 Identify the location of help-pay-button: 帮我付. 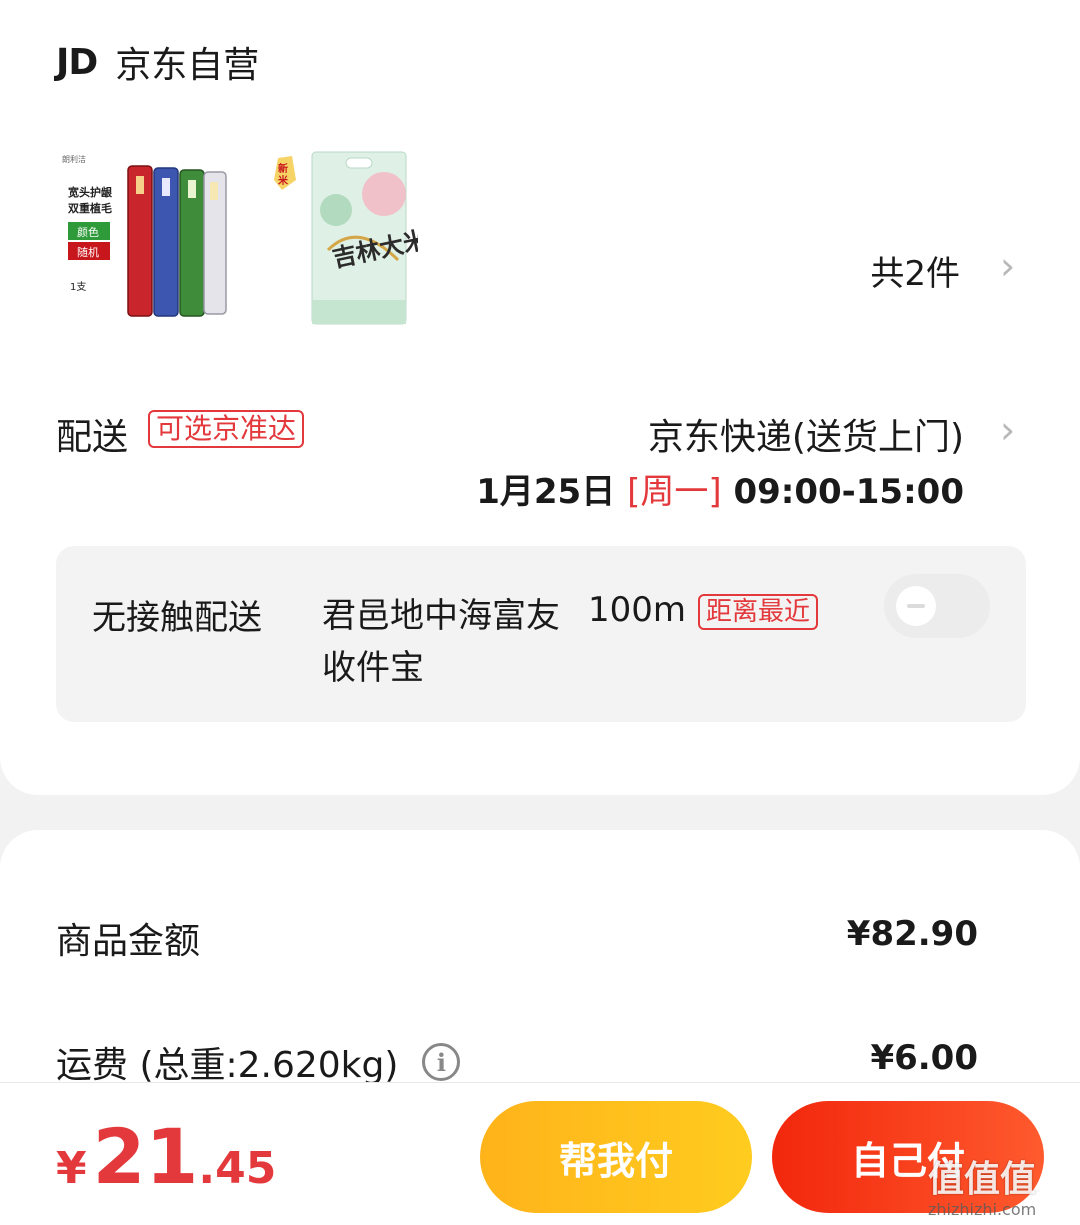
(616, 1157).